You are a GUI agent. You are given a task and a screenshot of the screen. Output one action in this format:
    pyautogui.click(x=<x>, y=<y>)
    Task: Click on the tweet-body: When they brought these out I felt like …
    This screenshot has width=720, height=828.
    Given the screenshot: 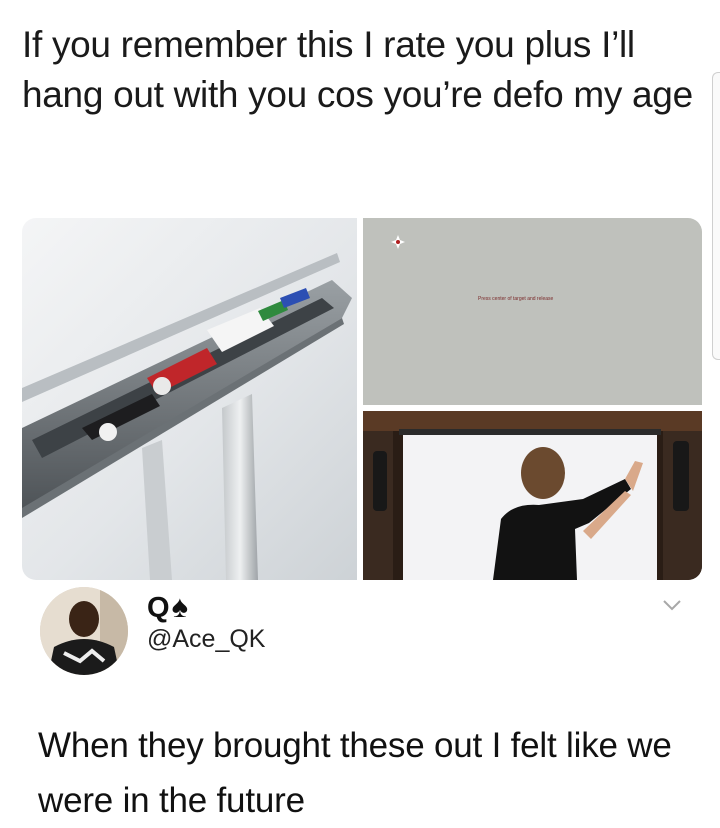 What is the action you would take?
    pyautogui.click(x=355, y=773)
    